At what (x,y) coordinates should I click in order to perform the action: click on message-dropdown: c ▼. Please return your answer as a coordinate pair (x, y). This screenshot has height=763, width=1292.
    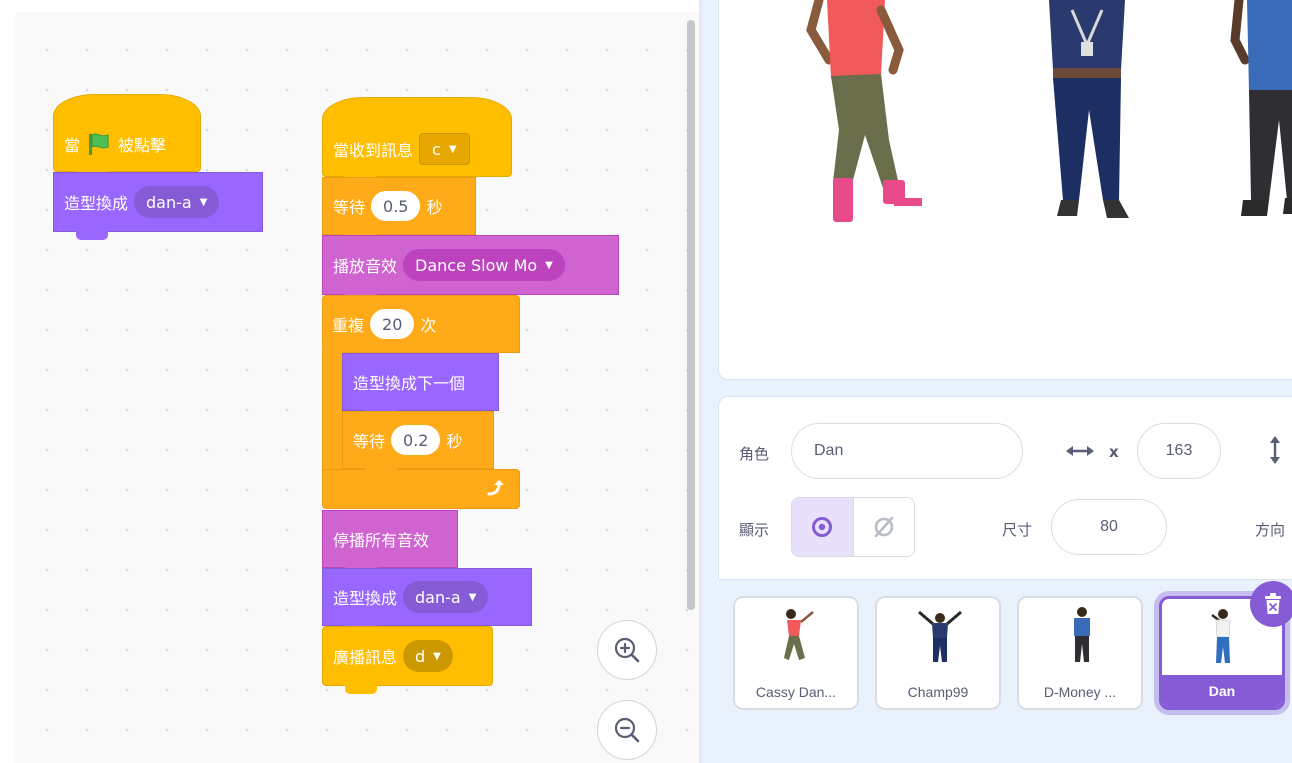
    Looking at the image, I should click on (444, 149).